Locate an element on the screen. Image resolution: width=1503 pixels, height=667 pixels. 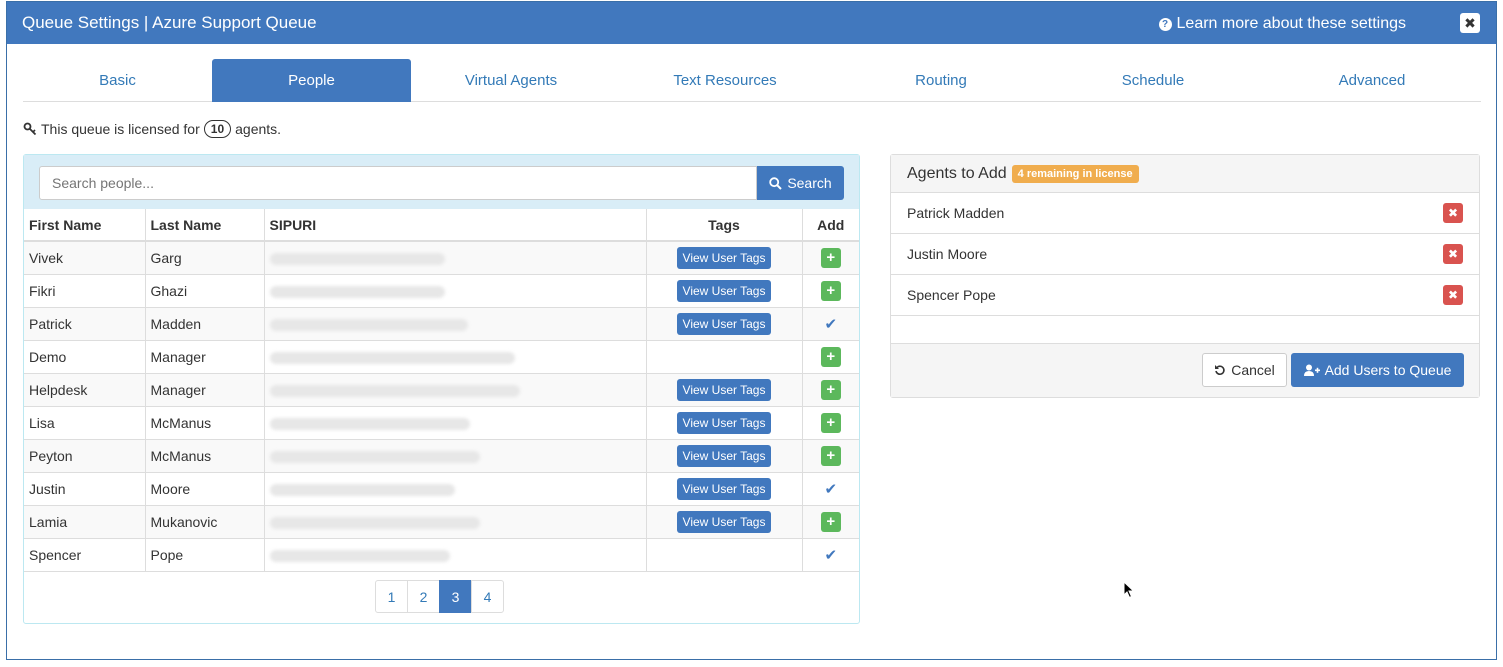
tab-schedule: Schedule is located at coordinates (1153, 80).